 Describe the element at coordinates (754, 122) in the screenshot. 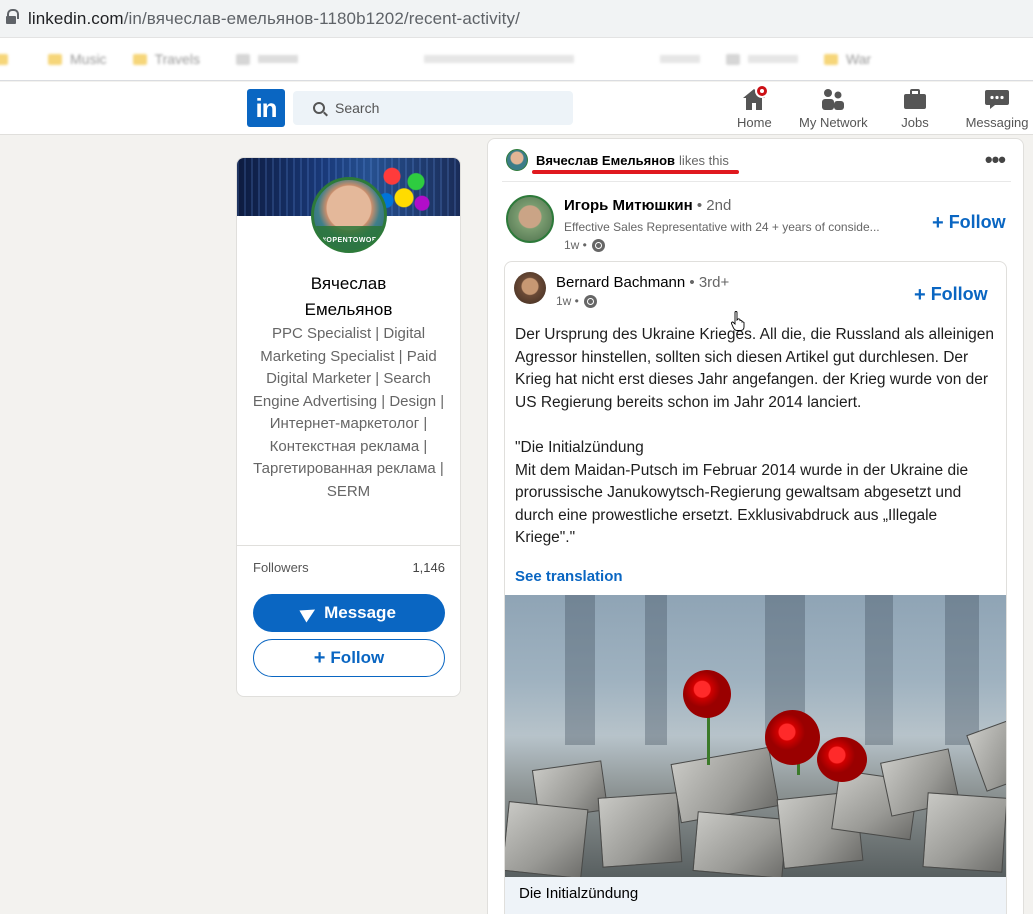

I see `nav-home-label: Home` at that location.